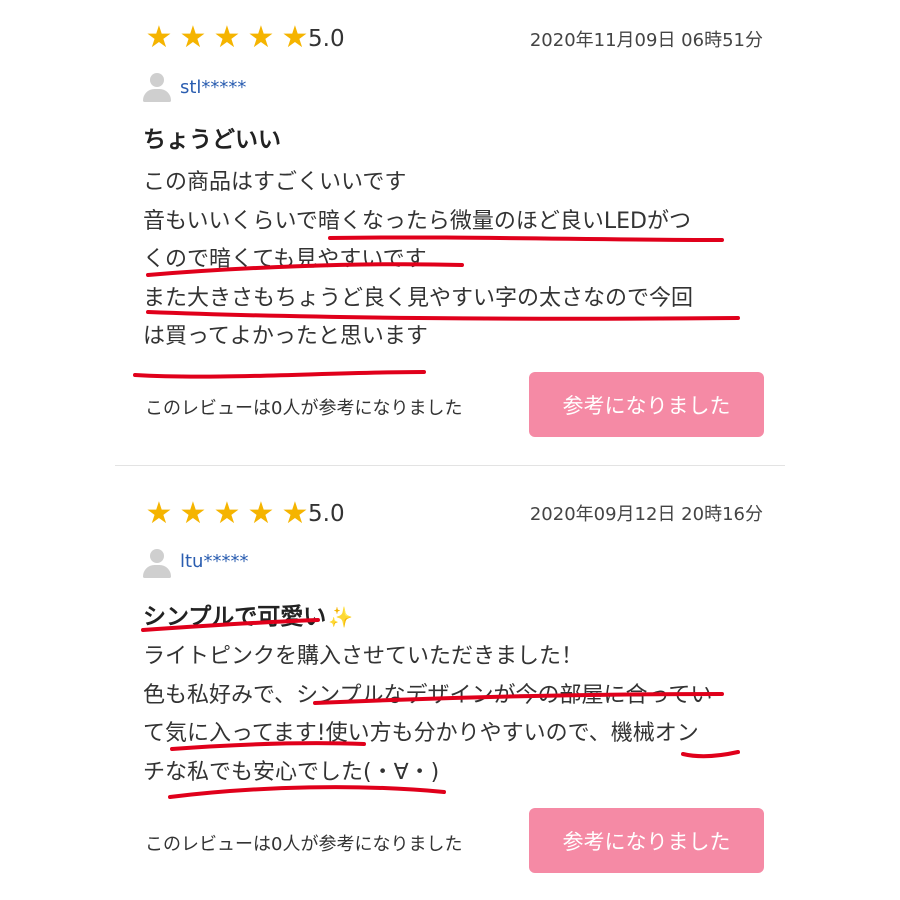 This screenshot has width=900, height=900. Describe the element at coordinates (428, 695) in the screenshot. I see `review-line: 色も私好みで、シンプルなデザインが今の部屋に合ってい` at that location.